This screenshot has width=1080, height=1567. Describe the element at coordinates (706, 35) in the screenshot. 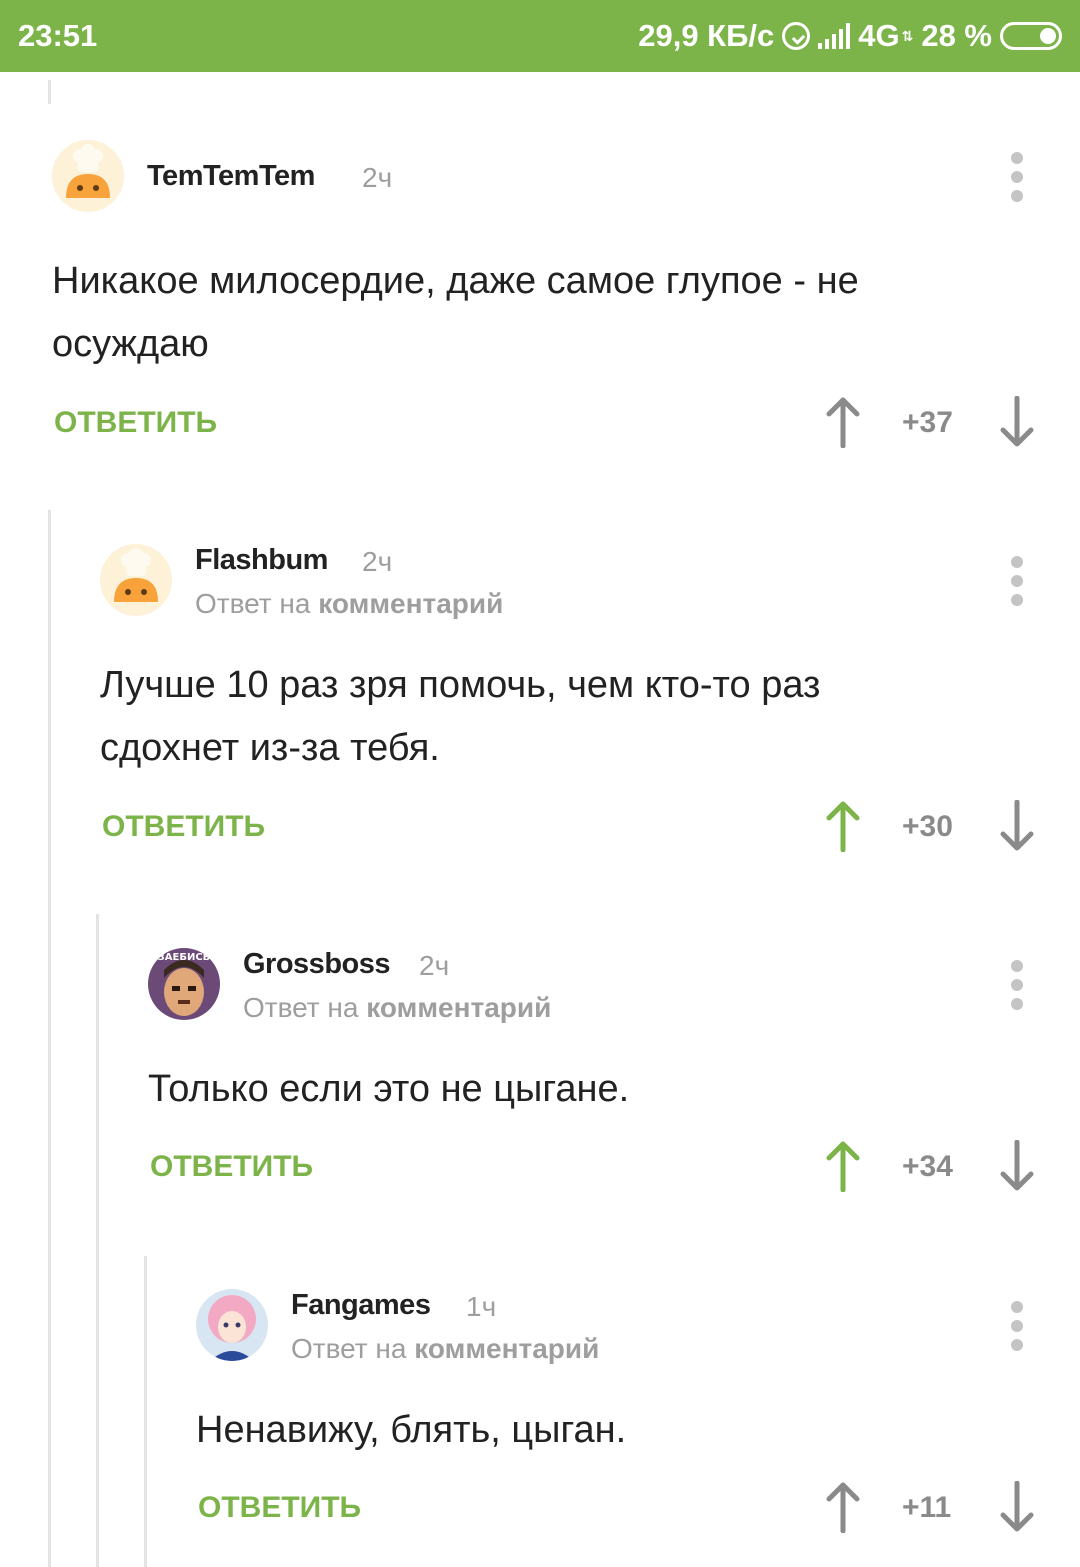

I see `network-speed: 29,9 КБ/с` at that location.